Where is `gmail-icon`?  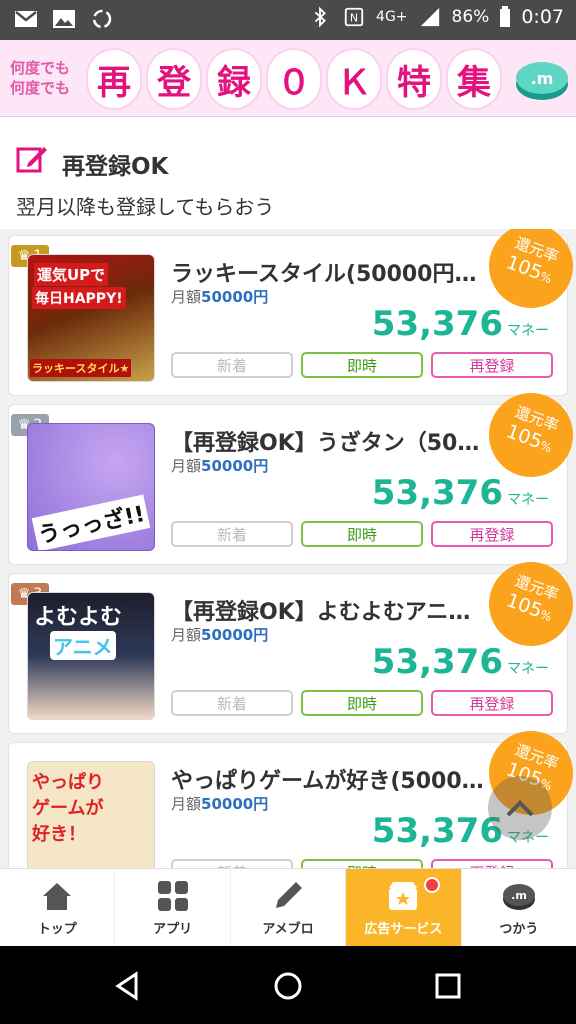
gmail-icon is located at coordinates (26, 19).